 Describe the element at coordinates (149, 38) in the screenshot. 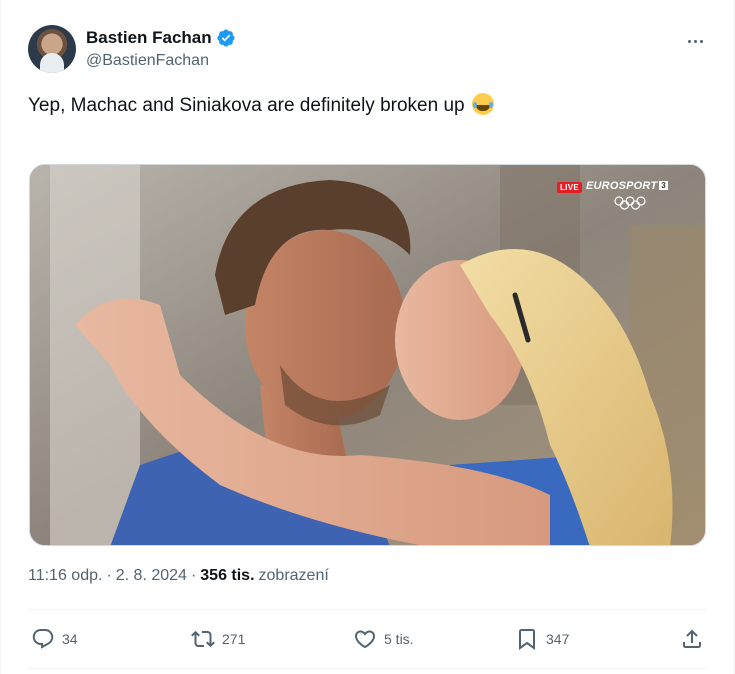

I see `author-display-name: Bastien Fachan` at that location.